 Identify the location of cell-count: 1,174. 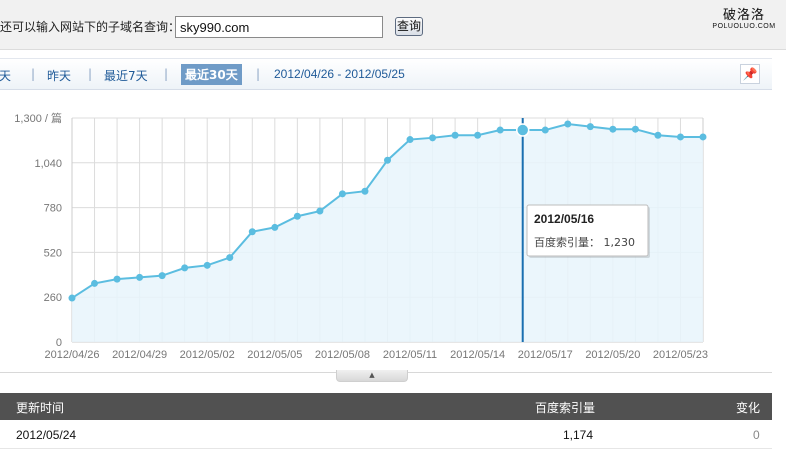
(578, 435).